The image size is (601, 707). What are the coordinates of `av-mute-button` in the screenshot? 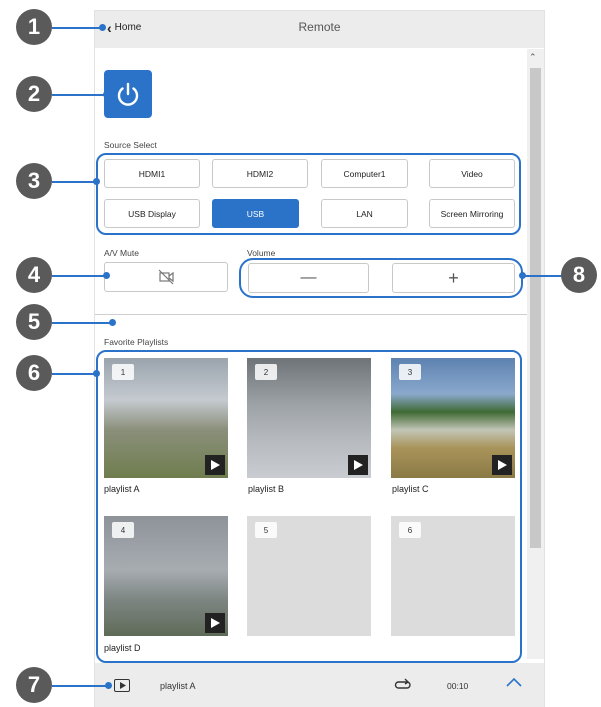 It's located at (166, 277).